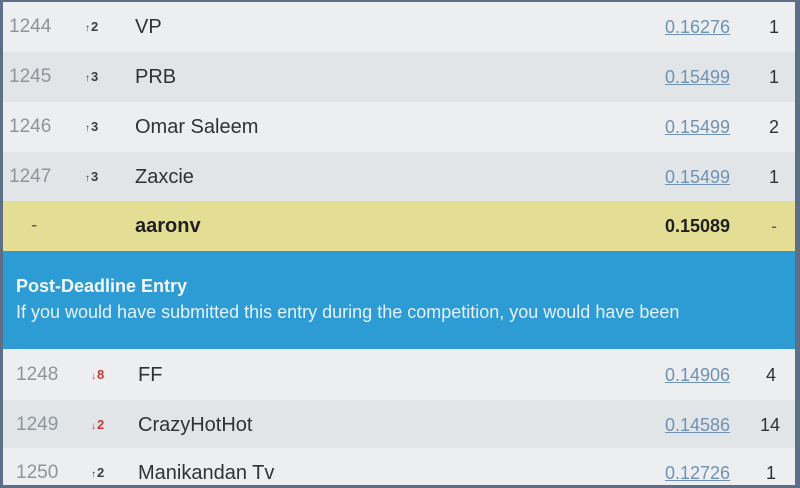  Describe the element at coordinates (156, 77) in the screenshot. I see `team-name: PRB` at that location.